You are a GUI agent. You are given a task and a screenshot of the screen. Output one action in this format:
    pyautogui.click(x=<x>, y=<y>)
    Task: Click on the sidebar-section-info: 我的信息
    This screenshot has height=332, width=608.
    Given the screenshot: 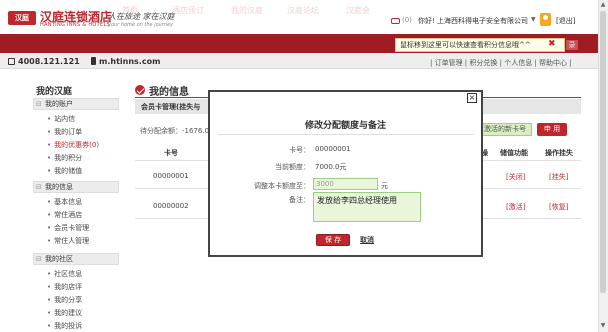 What is the action you would take?
    pyautogui.click(x=76, y=187)
    